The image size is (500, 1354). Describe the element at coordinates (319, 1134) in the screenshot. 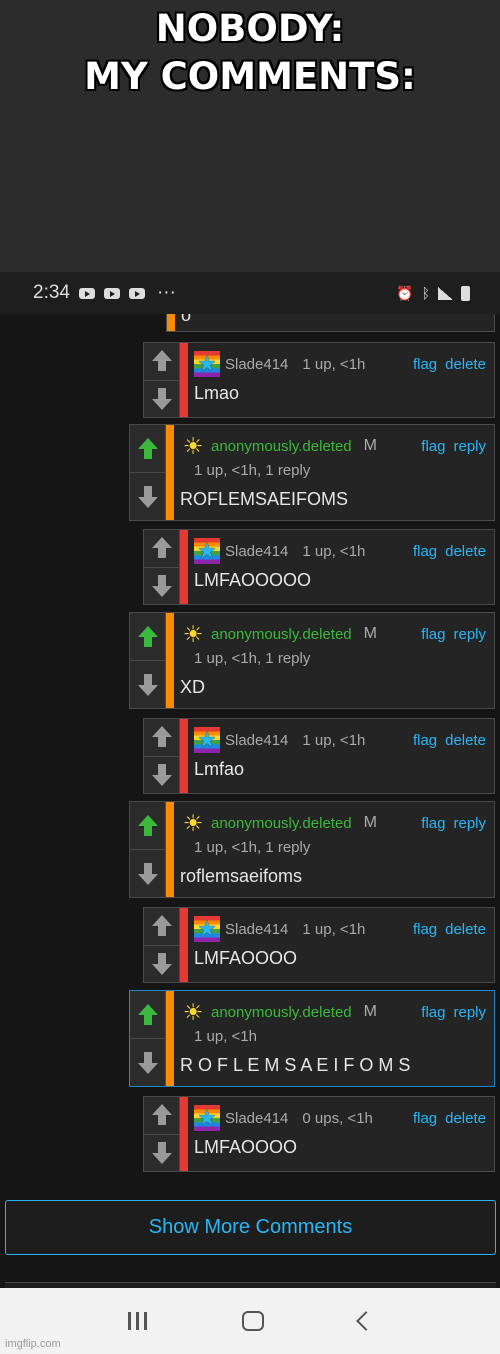

I see `comment-card: ★ Slade414 0 ups, <1h flag delete LMFAOOOO` at that location.